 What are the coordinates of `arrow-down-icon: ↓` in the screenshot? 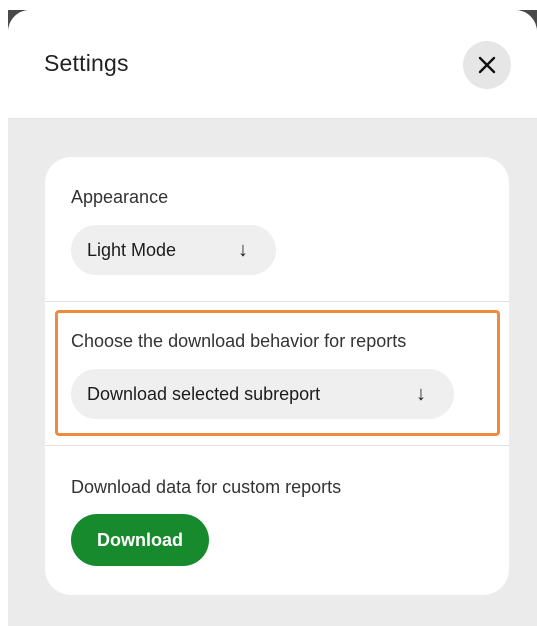 It's located at (243, 249).